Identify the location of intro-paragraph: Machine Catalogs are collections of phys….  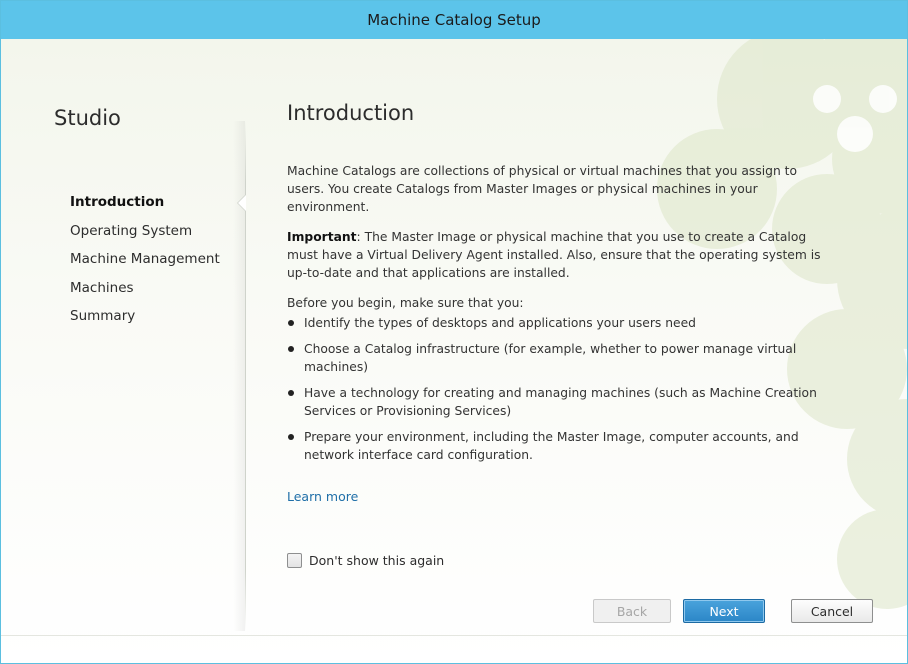
(542, 189).